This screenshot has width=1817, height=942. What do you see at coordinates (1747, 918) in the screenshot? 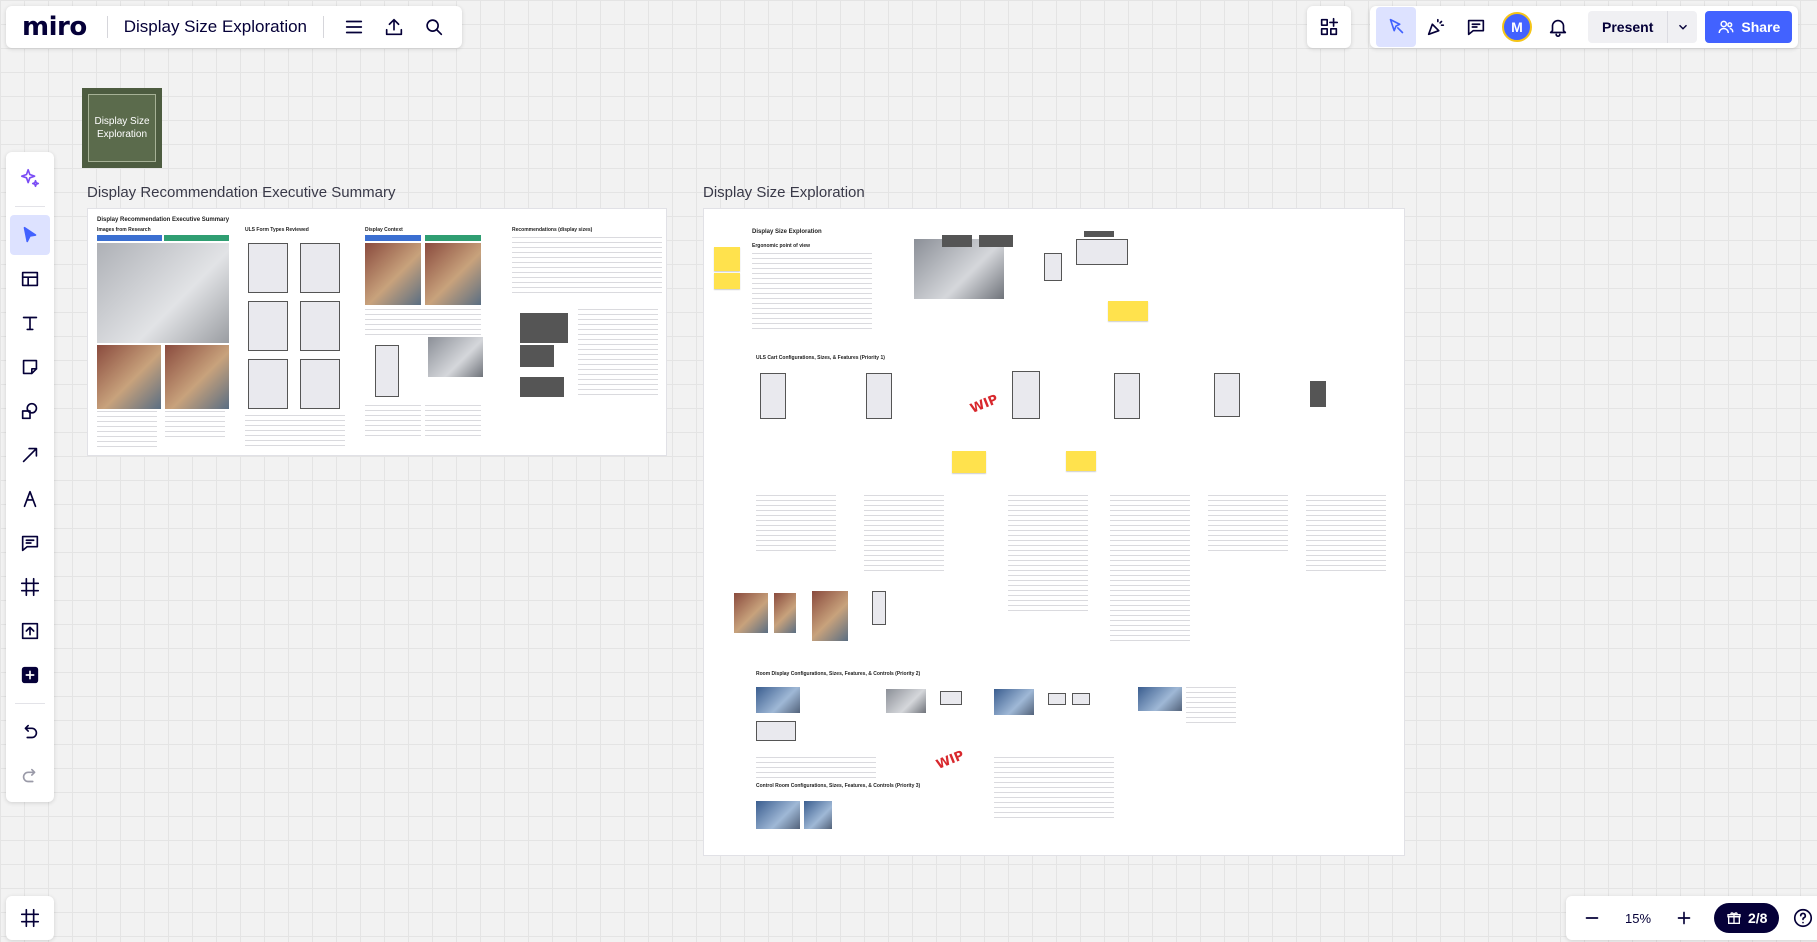
I see `whats-new-pill: 2/8` at bounding box center [1747, 918].